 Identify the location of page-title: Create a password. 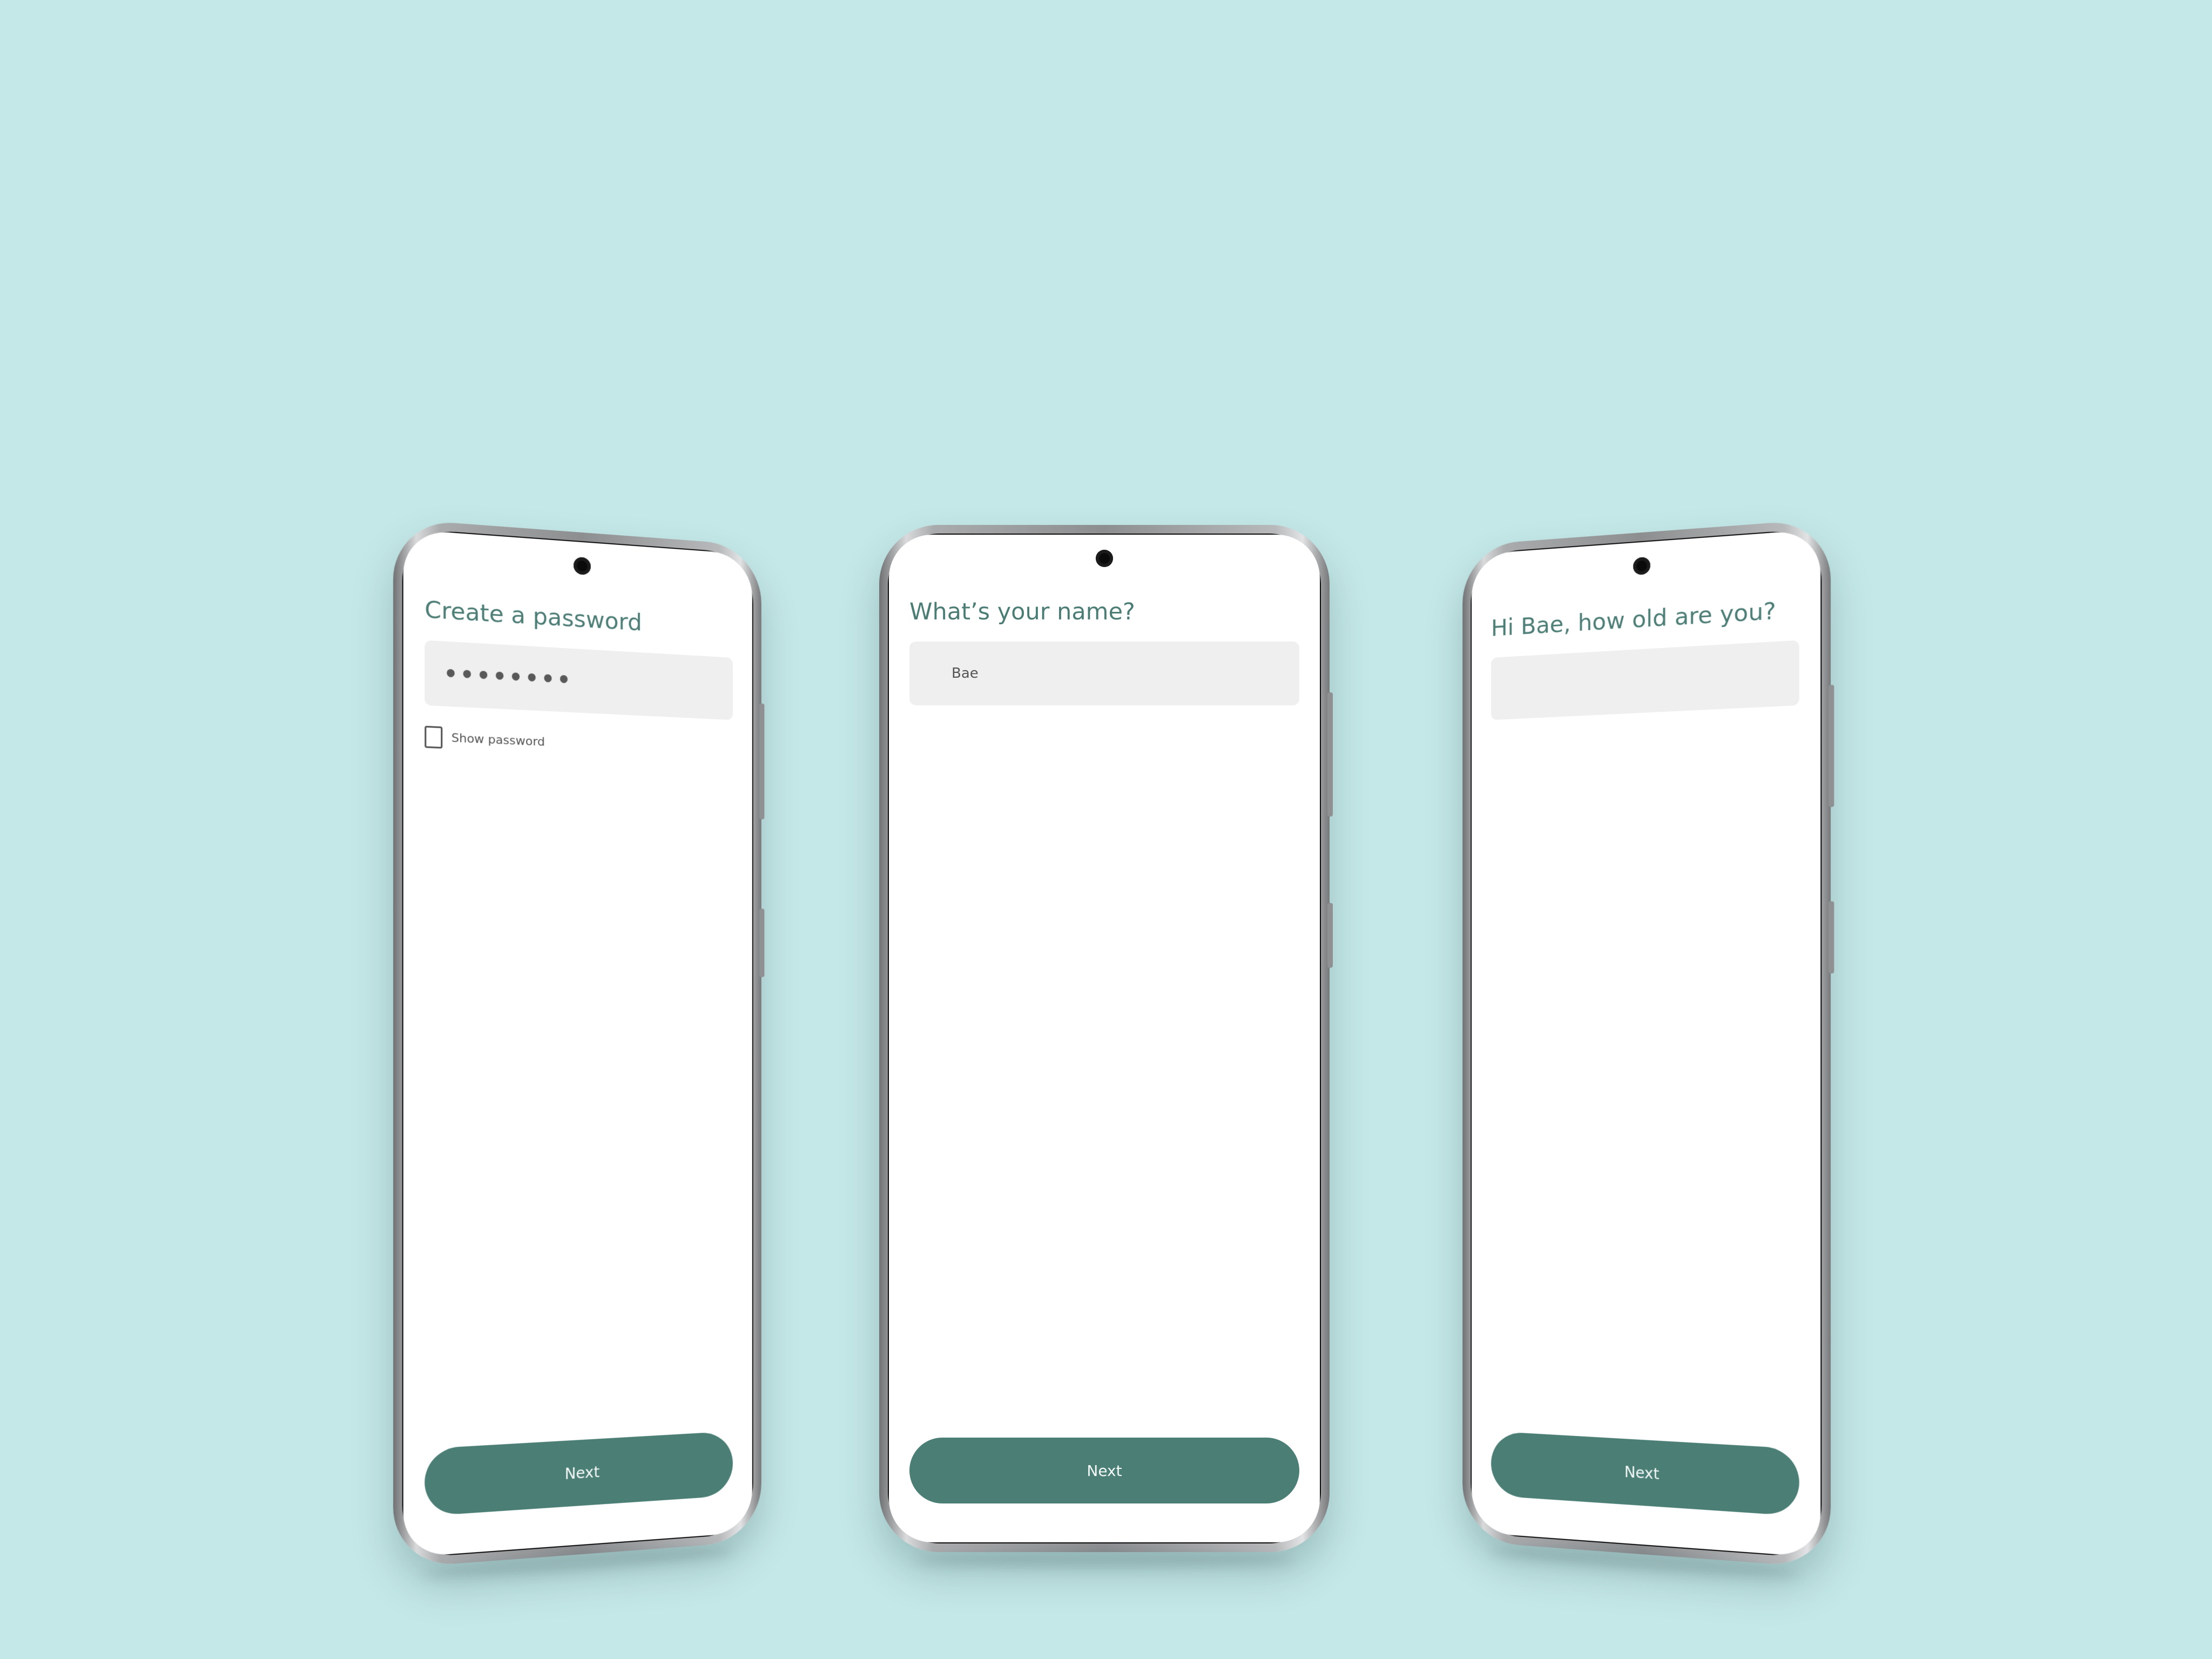
(533, 616).